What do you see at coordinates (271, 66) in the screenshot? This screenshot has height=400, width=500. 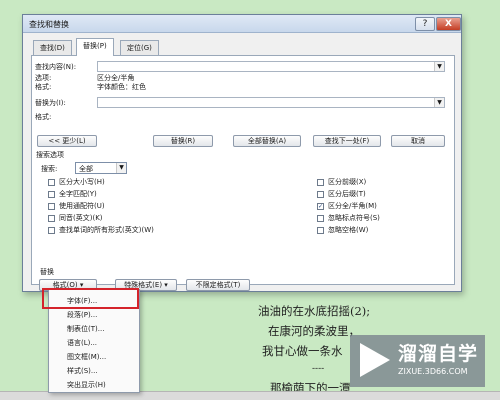 I see `find-input: ▼` at bounding box center [271, 66].